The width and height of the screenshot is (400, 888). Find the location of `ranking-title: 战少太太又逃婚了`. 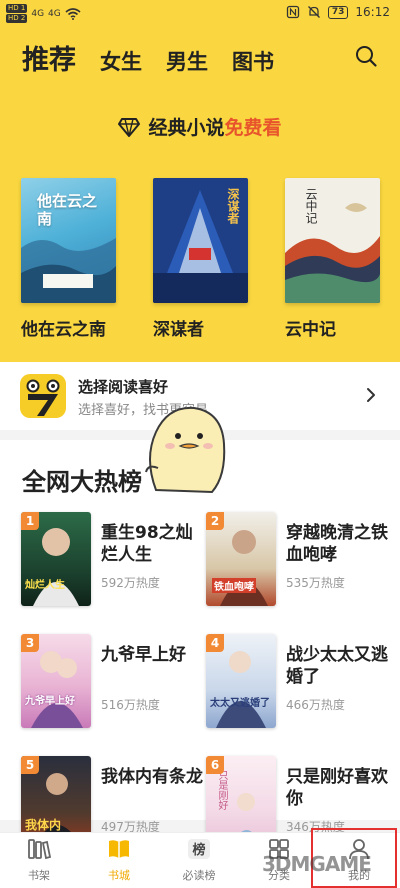

ranking-title: 战少太太又逃婚了 is located at coordinates (337, 666).